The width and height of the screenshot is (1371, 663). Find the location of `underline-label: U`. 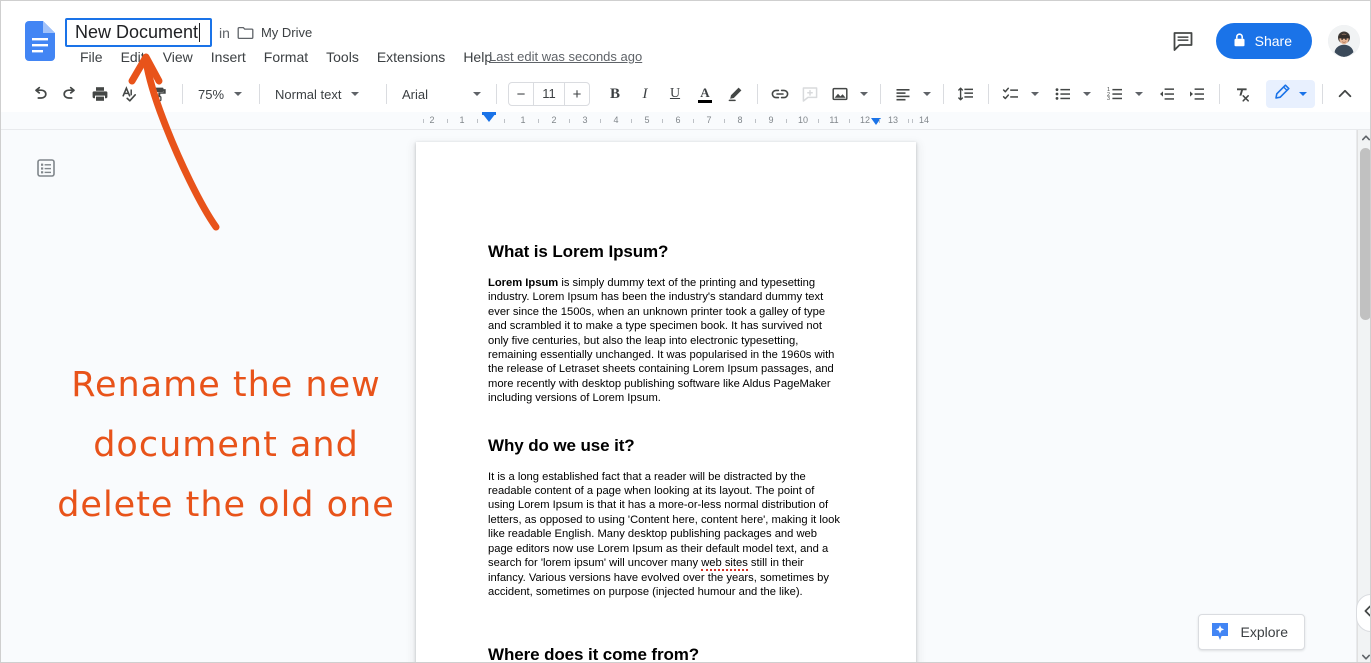

underline-label: U is located at coordinates (675, 93).